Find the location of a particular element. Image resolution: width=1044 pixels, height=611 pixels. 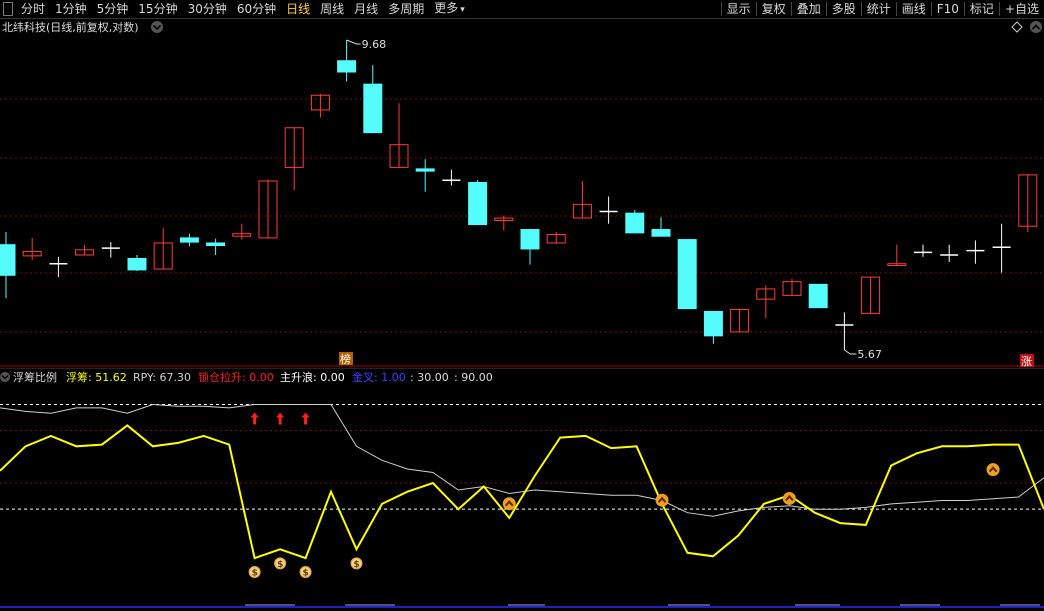

tool-button-1: 复权 is located at coordinates (774, 9).